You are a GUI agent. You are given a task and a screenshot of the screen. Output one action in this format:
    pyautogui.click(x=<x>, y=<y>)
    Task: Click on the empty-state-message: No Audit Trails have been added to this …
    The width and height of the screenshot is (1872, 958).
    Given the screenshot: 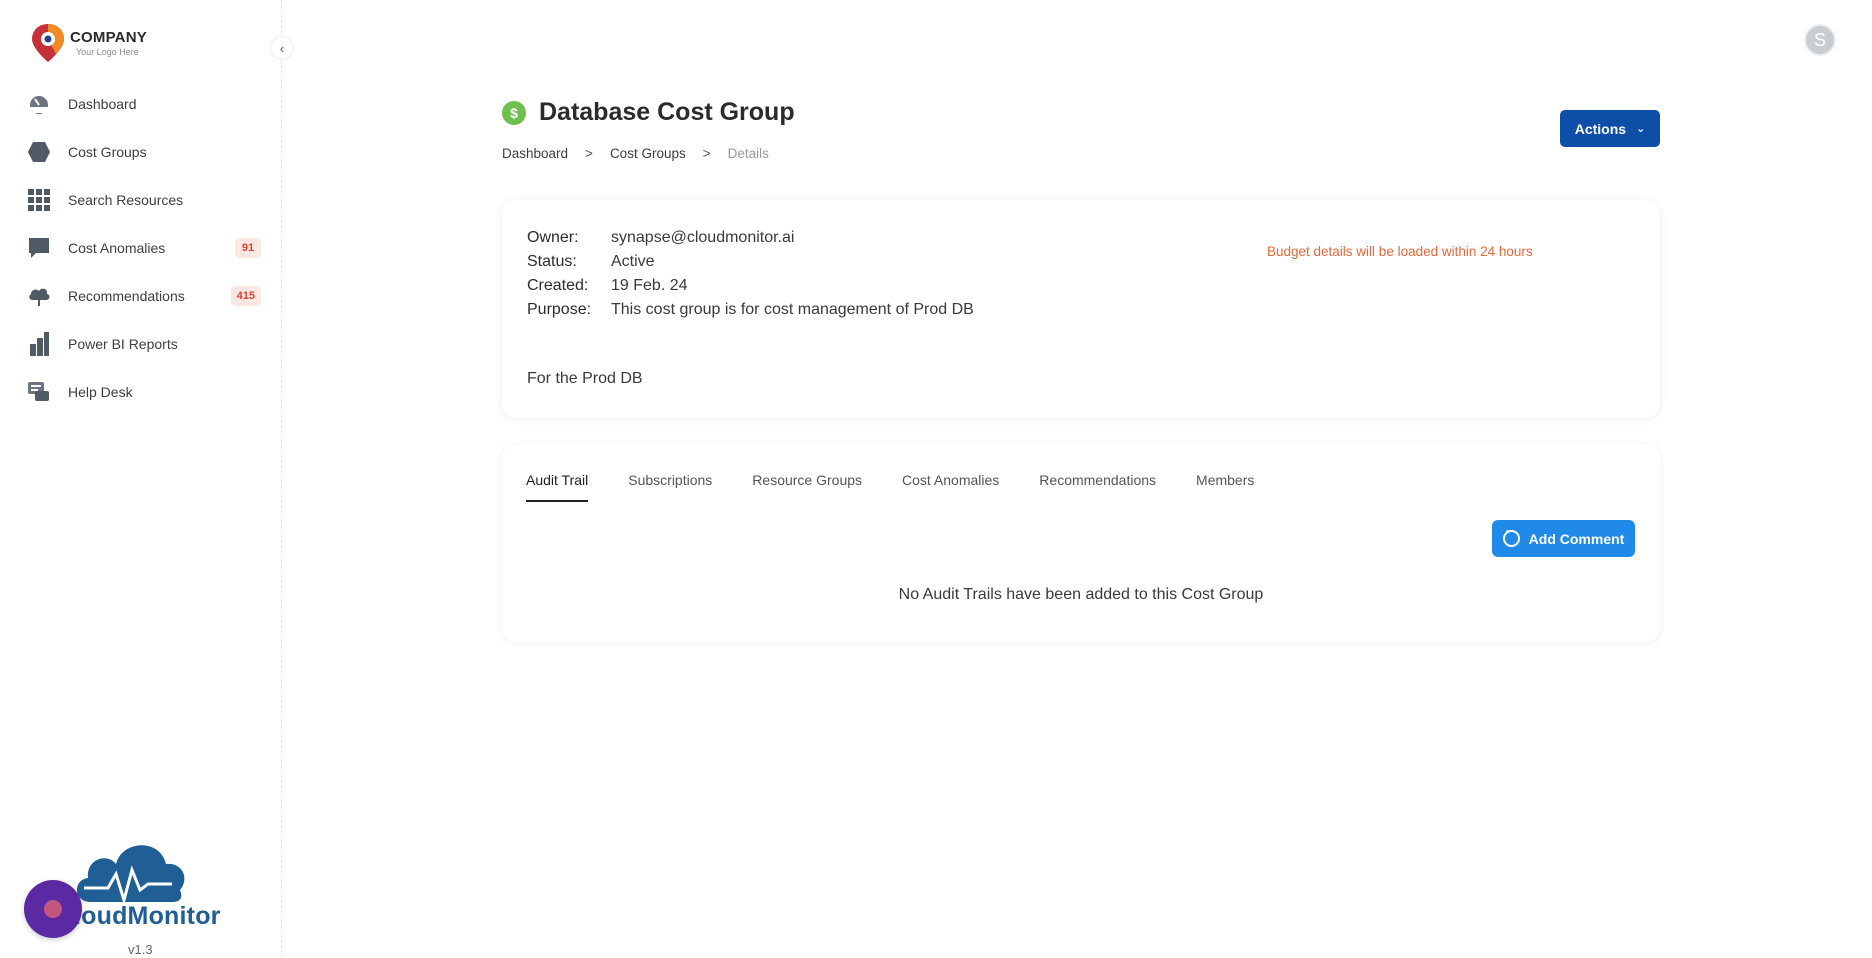 What is the action you would take?
    pyautogui.click(x=1081, y=594)
    